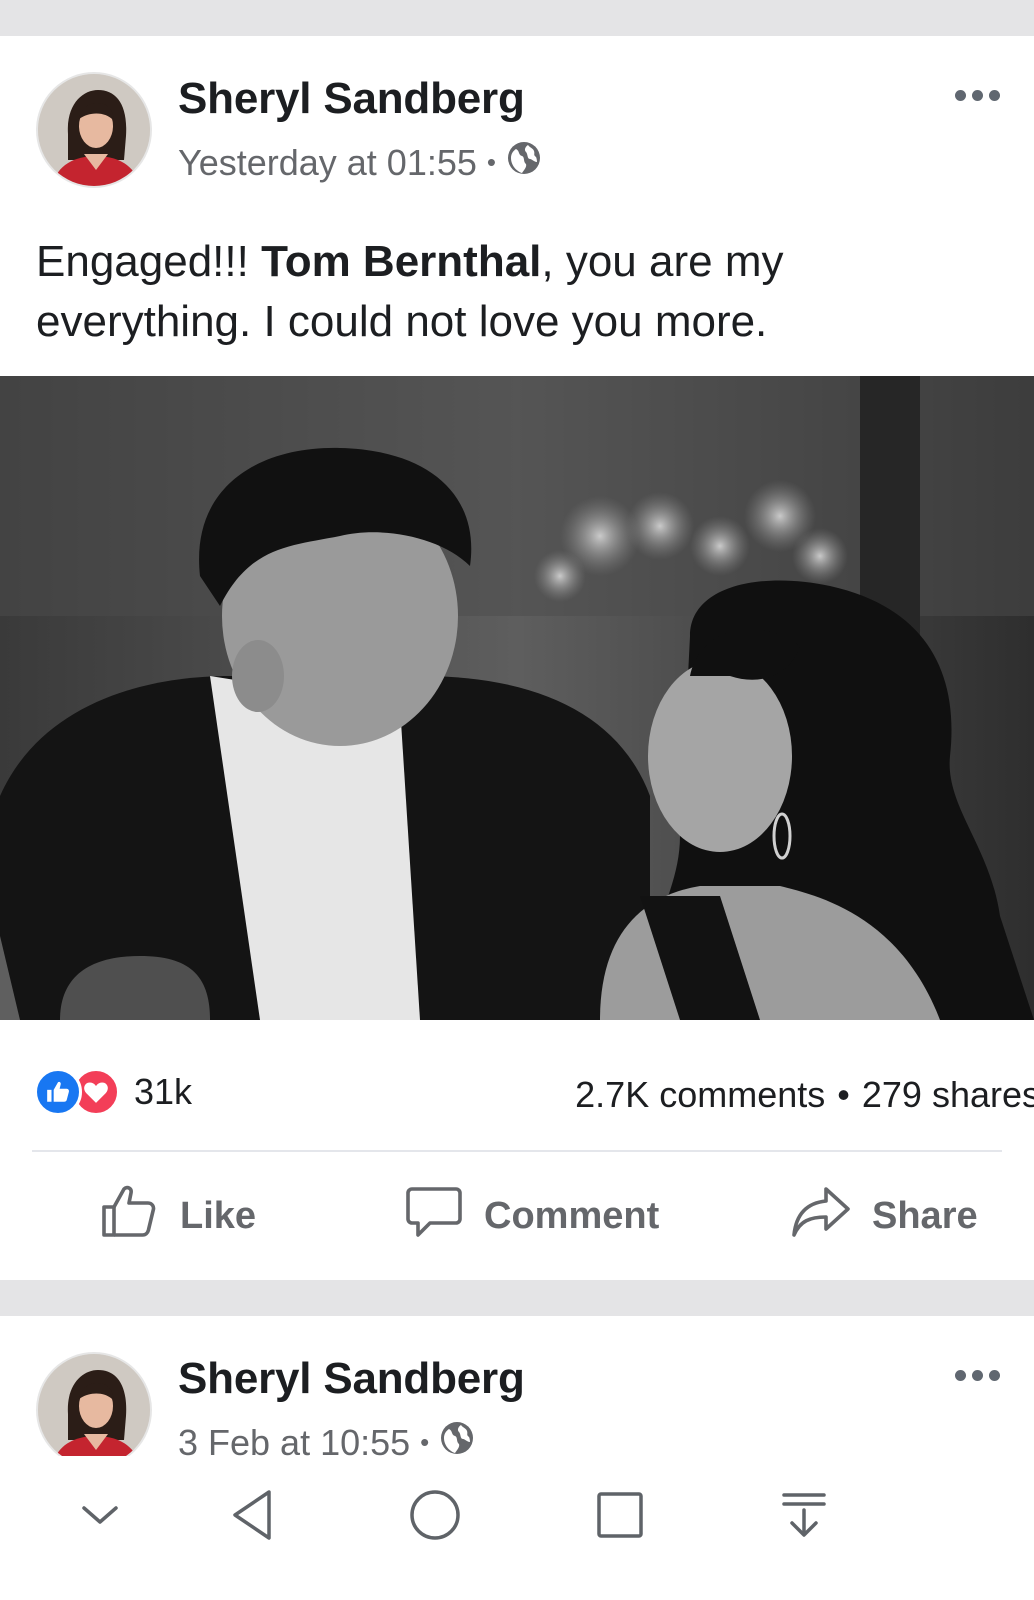  Describe the element at coordinates (620, 1515) in the screenshot. I see `recents-square-icon` at that location.